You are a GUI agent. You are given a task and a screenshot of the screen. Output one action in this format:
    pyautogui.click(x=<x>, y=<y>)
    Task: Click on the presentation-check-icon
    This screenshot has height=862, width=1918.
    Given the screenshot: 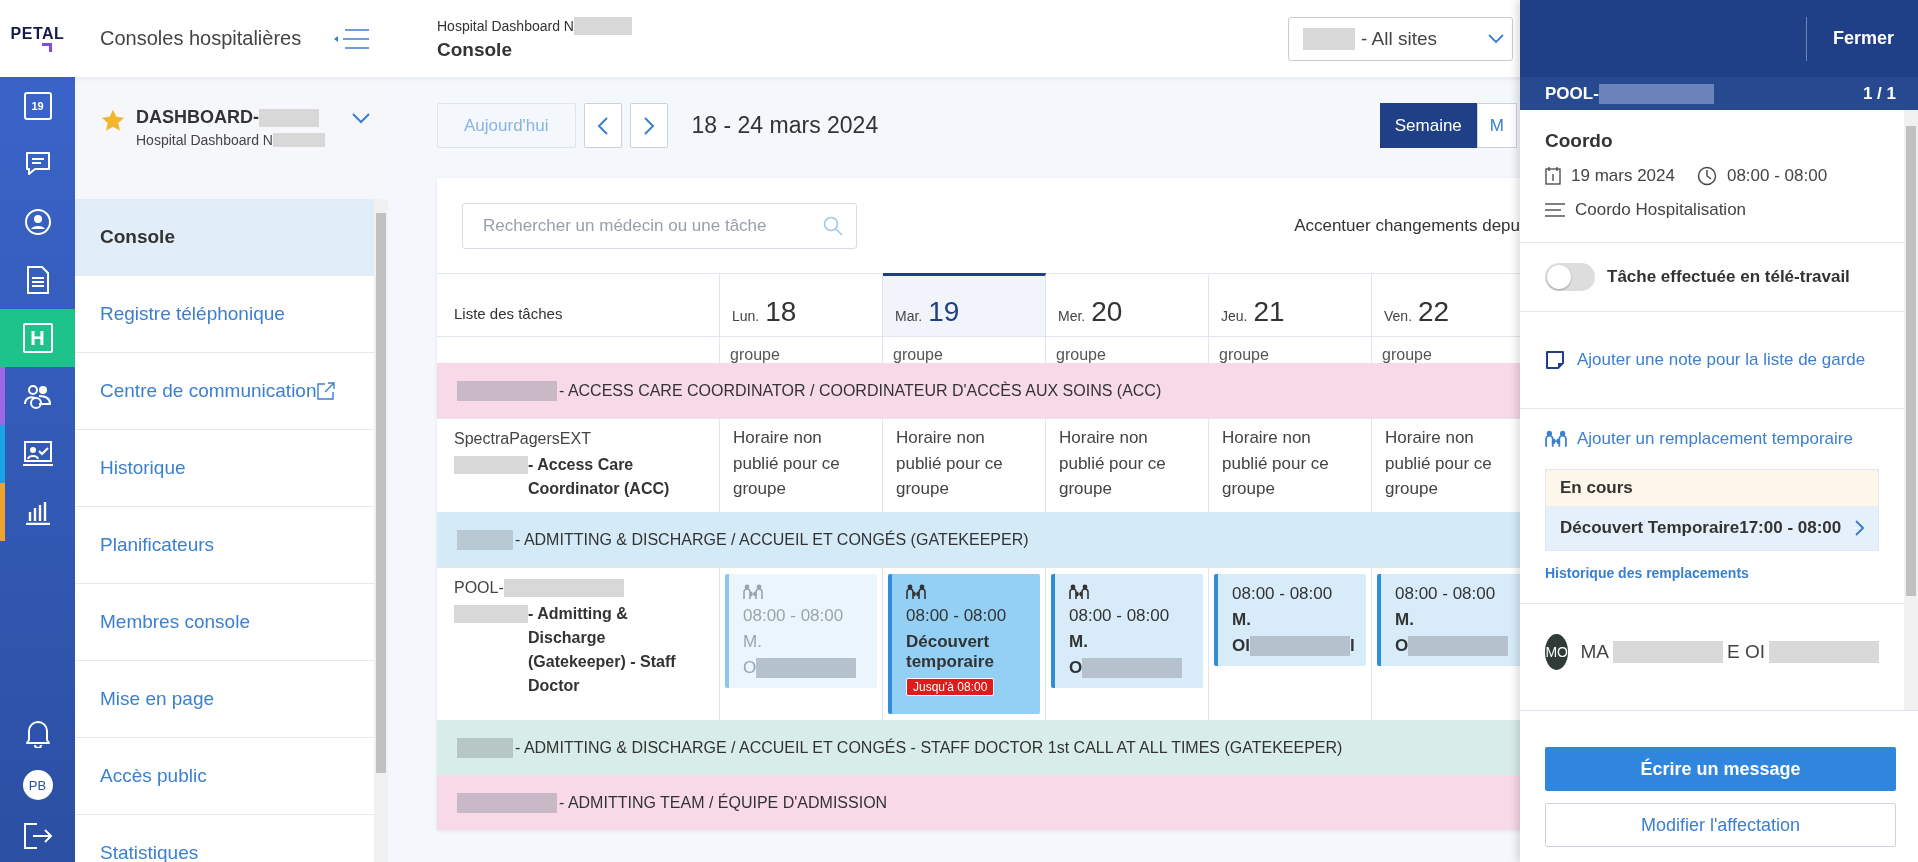 What is the action you would take?
    pyautogui.click(x=37, y=454)
    